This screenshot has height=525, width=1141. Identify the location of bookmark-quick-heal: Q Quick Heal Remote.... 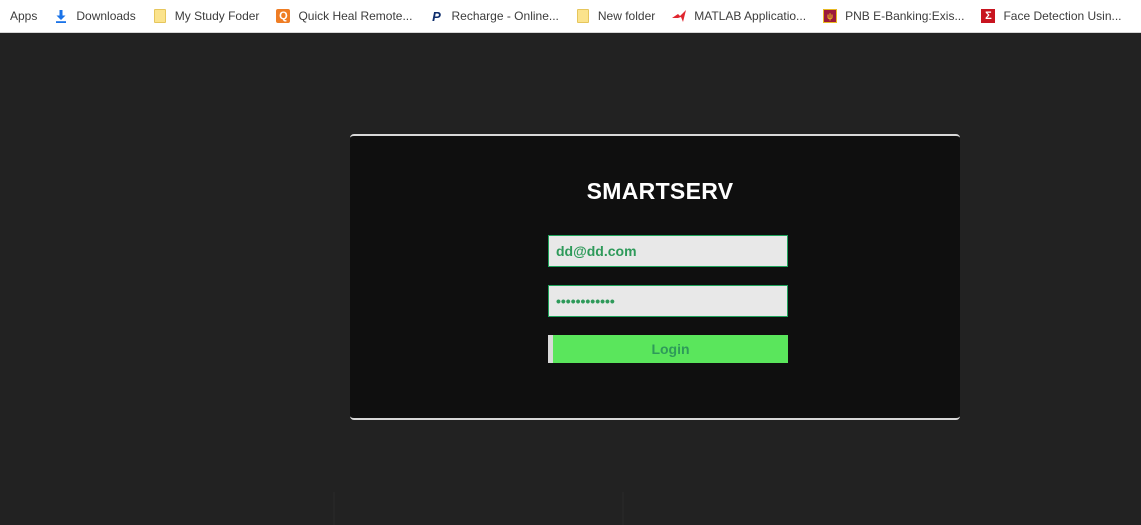
(344, 16).